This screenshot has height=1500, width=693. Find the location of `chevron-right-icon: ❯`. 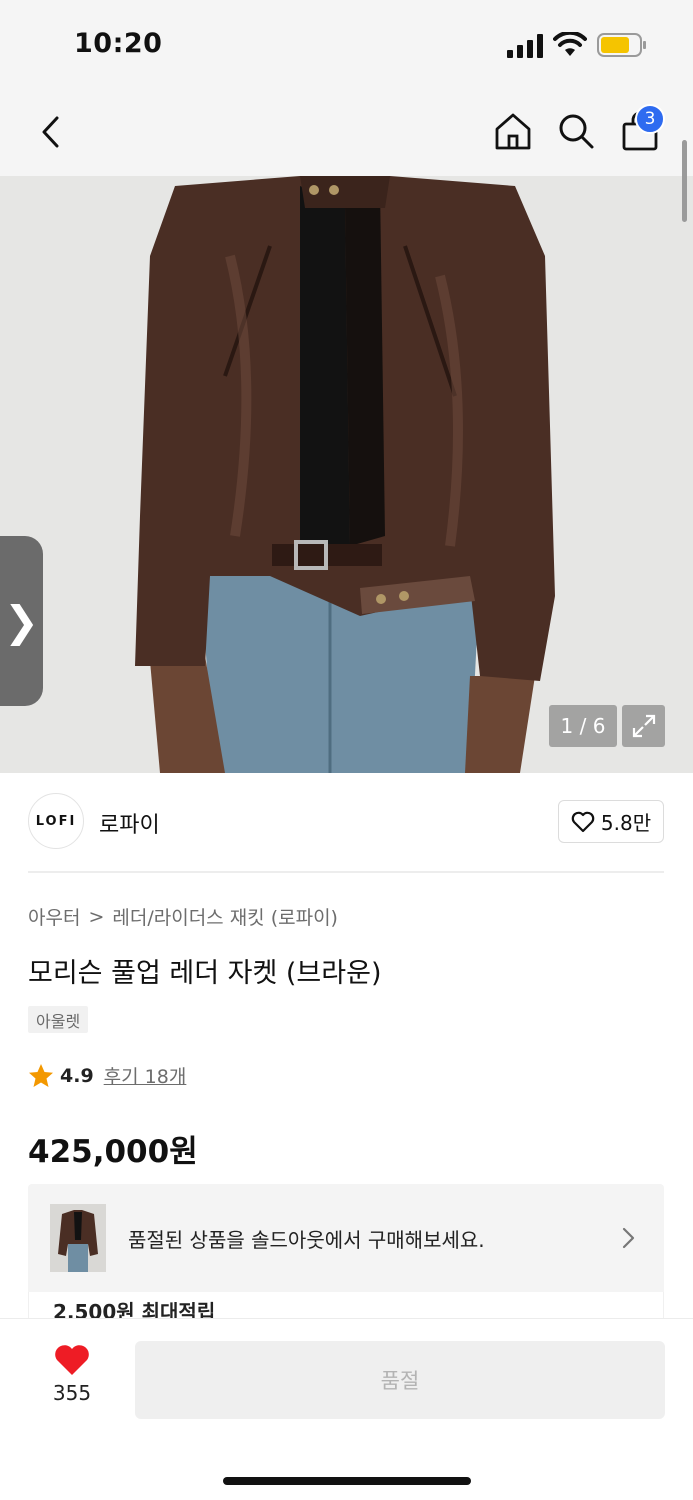

chevron-right-icon: ❯ is located at coordinates (21, 621).